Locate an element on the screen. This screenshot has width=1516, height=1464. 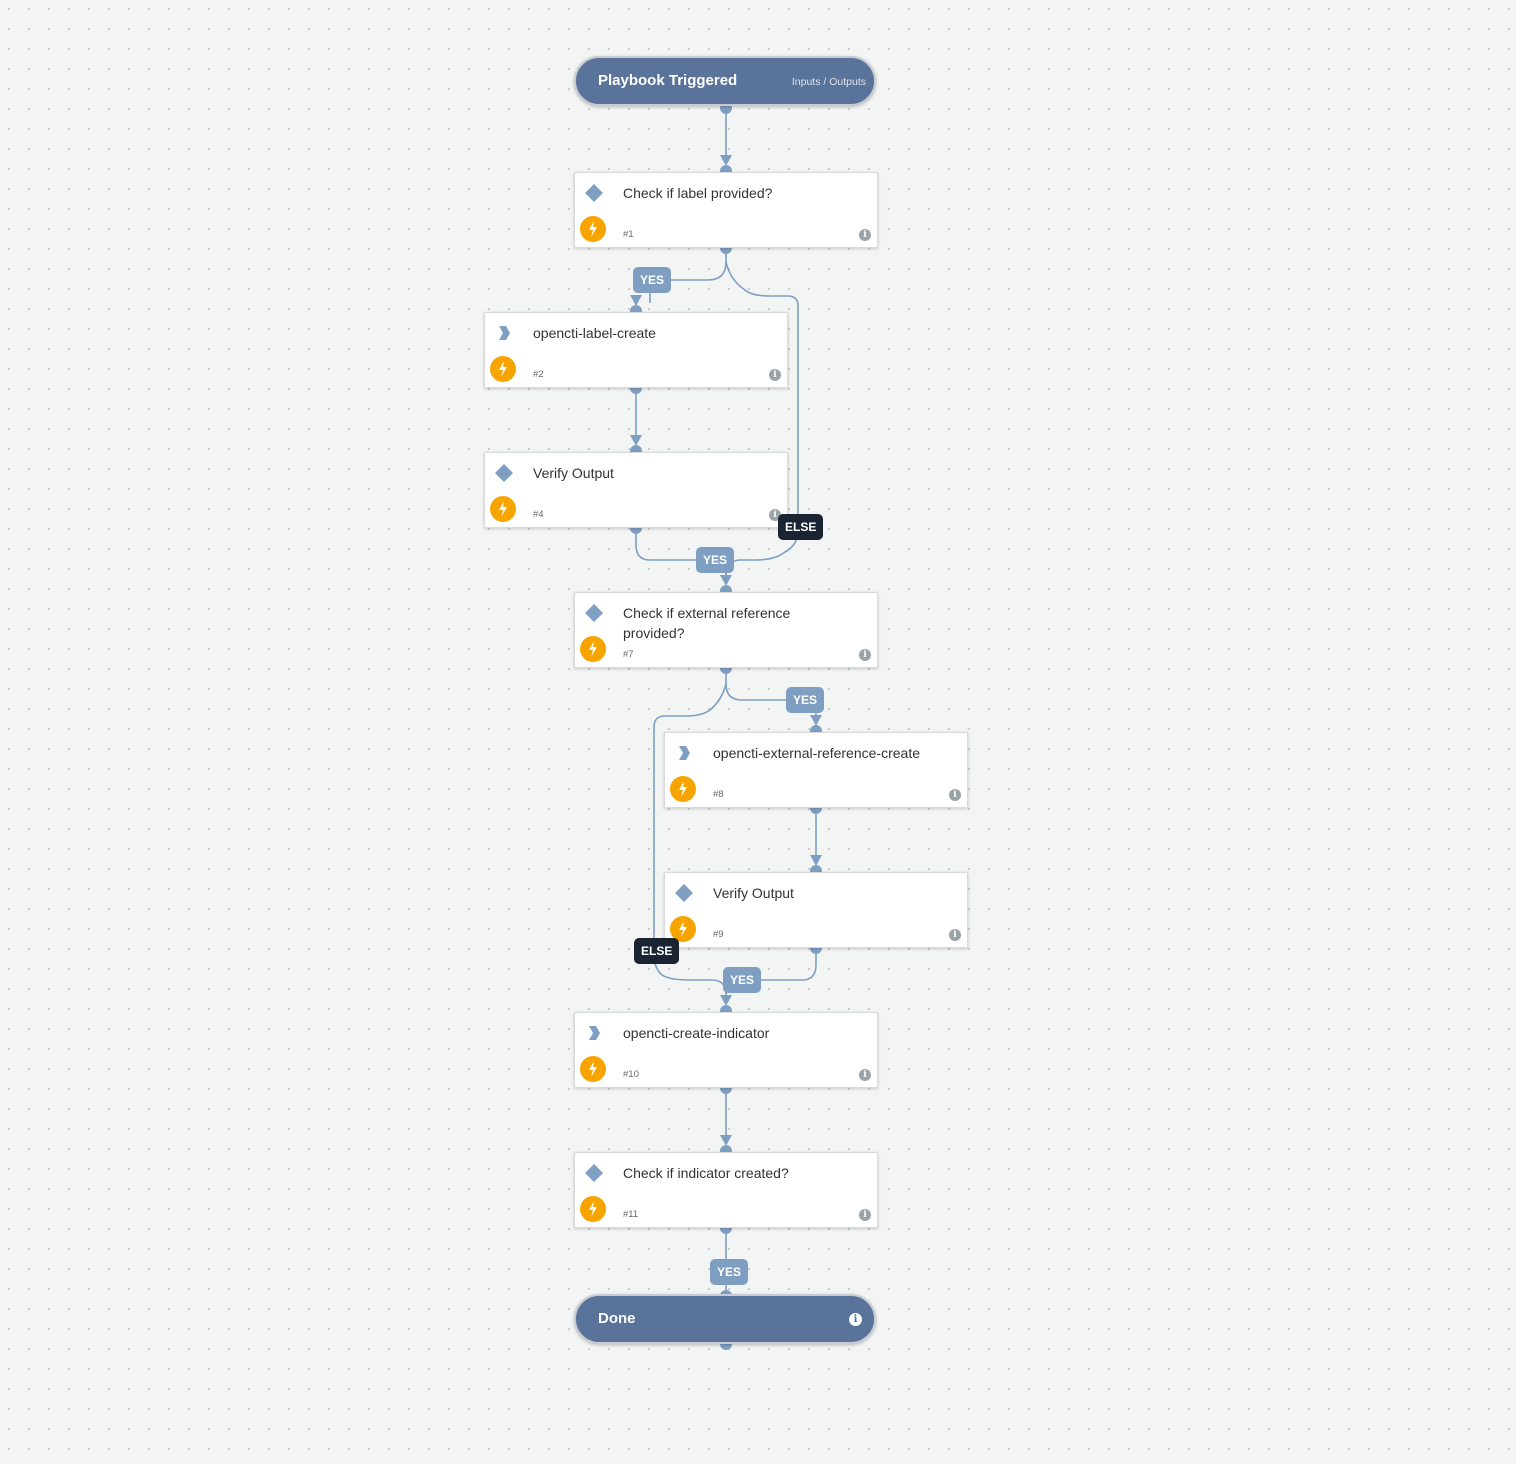
start-node-playbook-triggered: Playbook Triggered Inputs / Outputs is located at coordinates (725, 81).